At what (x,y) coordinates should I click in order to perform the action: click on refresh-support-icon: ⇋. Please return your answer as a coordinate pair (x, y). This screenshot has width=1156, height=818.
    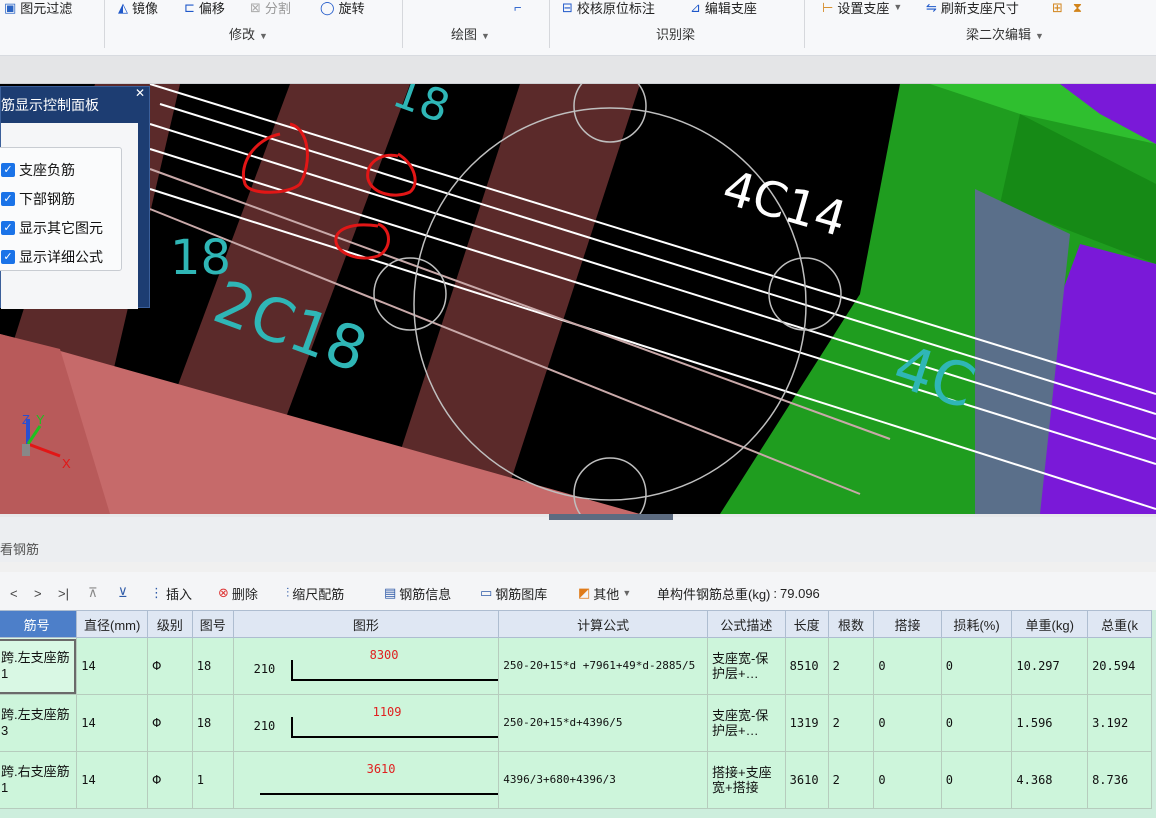
    Looking at the image, I should click on (931, 7).